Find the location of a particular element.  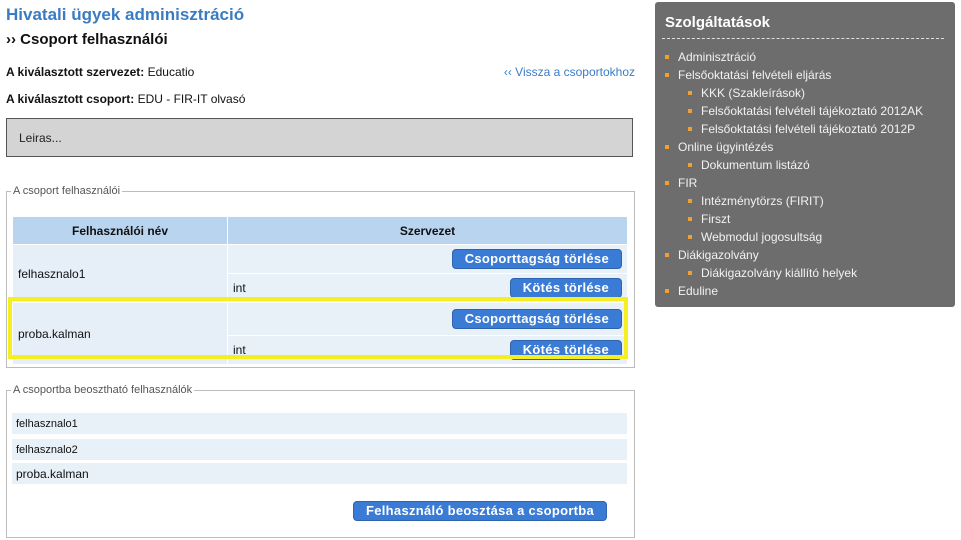

sidebar-item: FIR is located at coordinates (794, 183).